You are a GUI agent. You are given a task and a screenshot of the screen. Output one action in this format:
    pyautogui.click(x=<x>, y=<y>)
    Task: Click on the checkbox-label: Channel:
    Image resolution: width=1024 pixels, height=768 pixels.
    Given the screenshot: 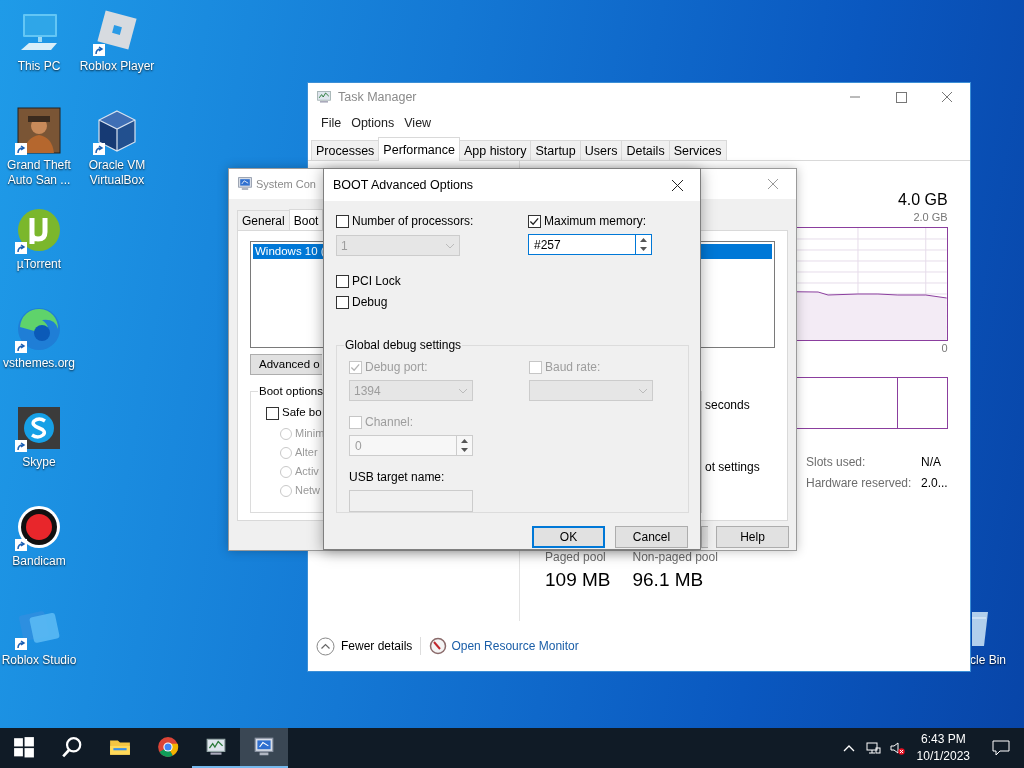 What is the action you would take?
    pyautogui.click(x=389, y=422)
    